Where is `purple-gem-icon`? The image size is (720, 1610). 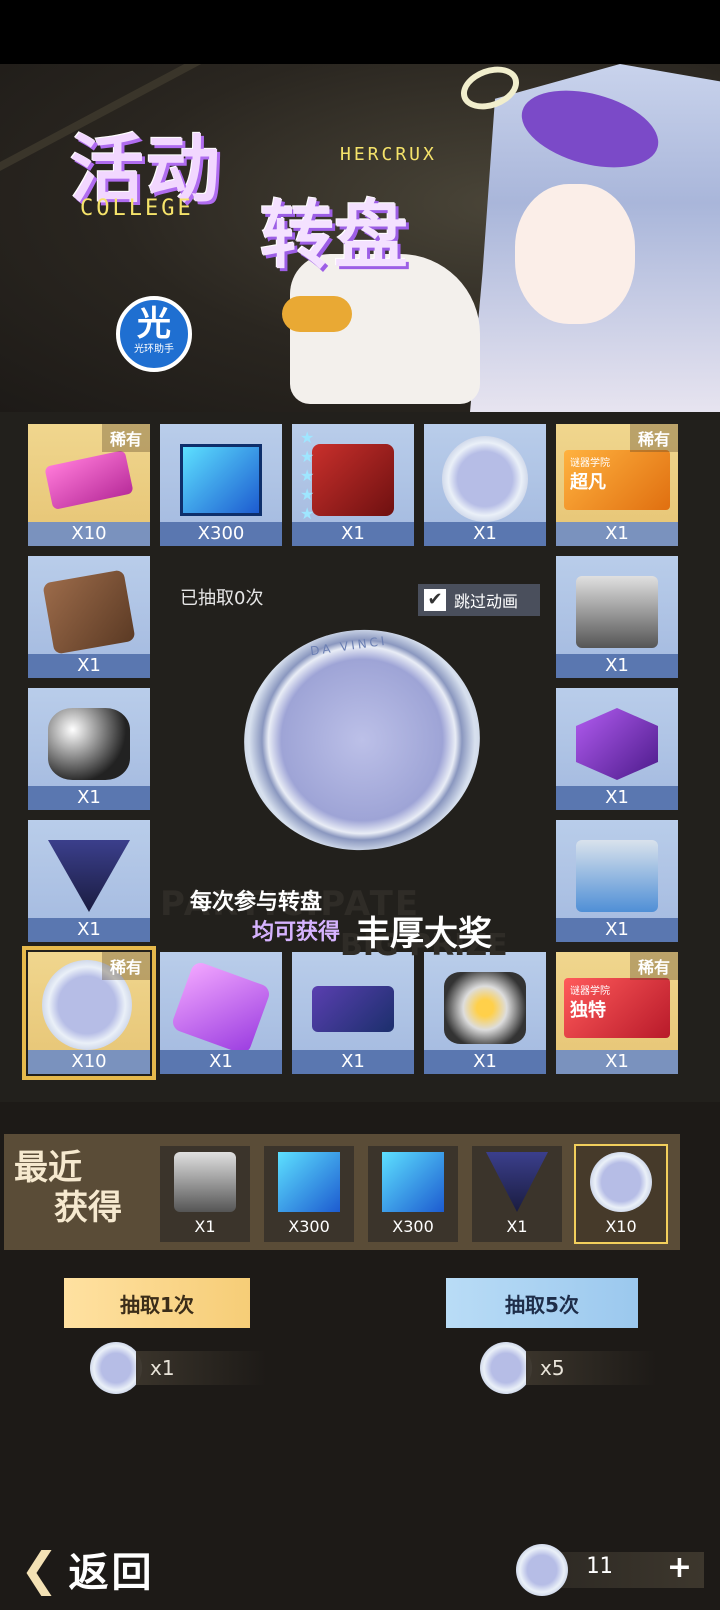
purple-gem-icon is located at coordinates (221, 1008).